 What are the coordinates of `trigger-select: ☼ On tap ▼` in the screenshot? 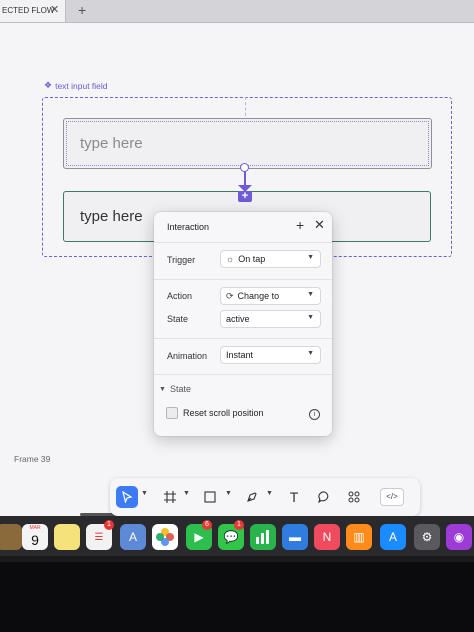 It's located at (270, 259).